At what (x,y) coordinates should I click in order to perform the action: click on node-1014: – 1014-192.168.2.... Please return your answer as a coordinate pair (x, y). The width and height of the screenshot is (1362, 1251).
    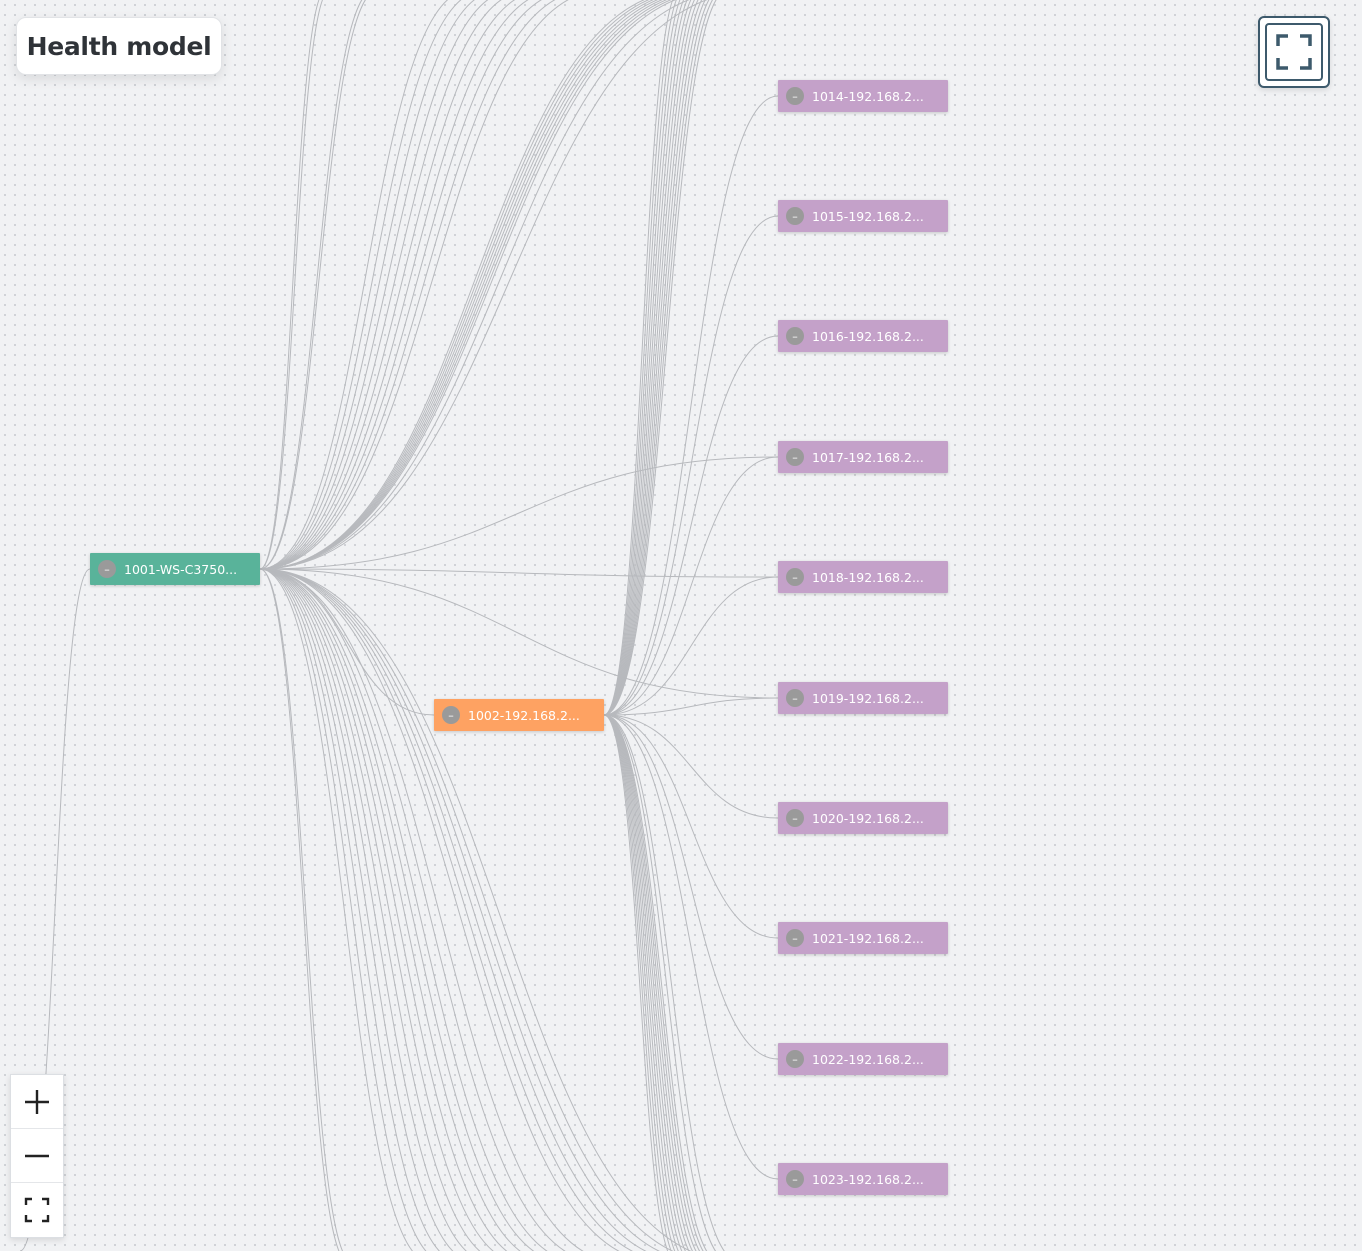
    Looking at the image, I should click on (863, 96).